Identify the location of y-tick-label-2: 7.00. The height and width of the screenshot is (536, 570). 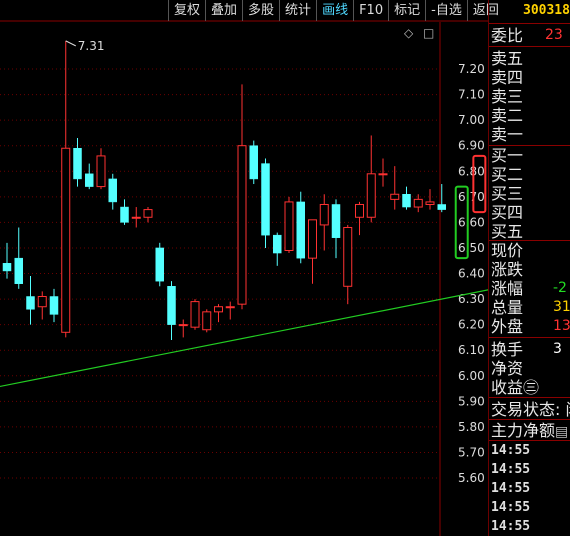
(471, 120).